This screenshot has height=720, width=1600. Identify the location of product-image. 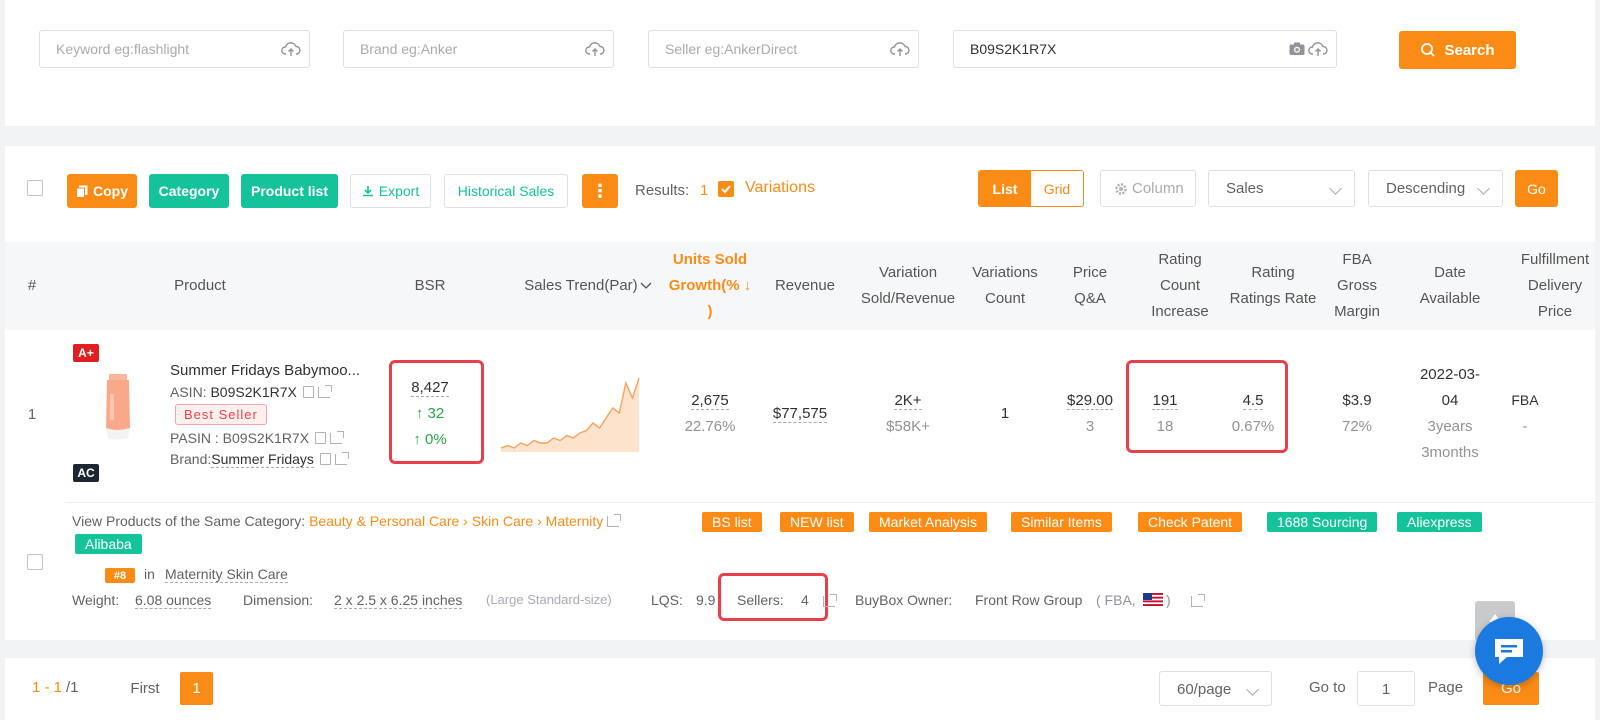
(118, 408).